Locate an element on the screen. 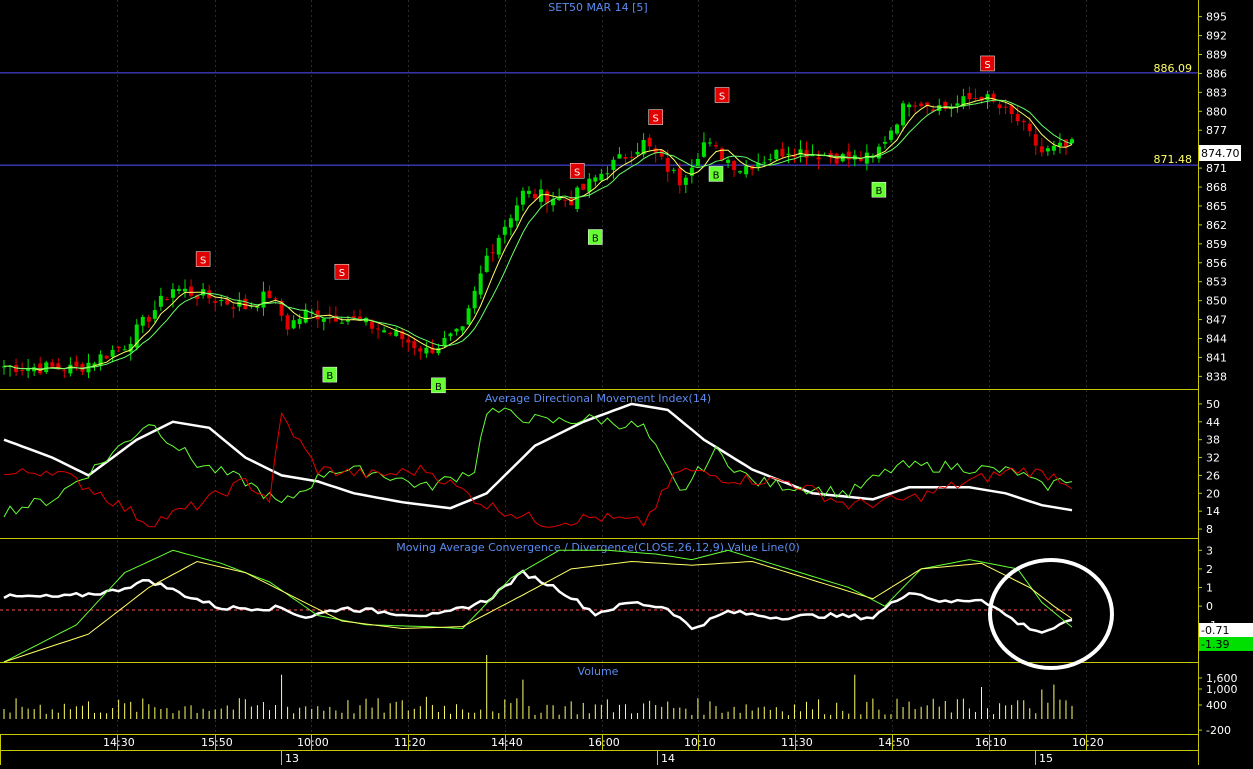 This screenshot has height=769, width=1253. y-tick-label: 883 is located at coordinates (1216, 92).